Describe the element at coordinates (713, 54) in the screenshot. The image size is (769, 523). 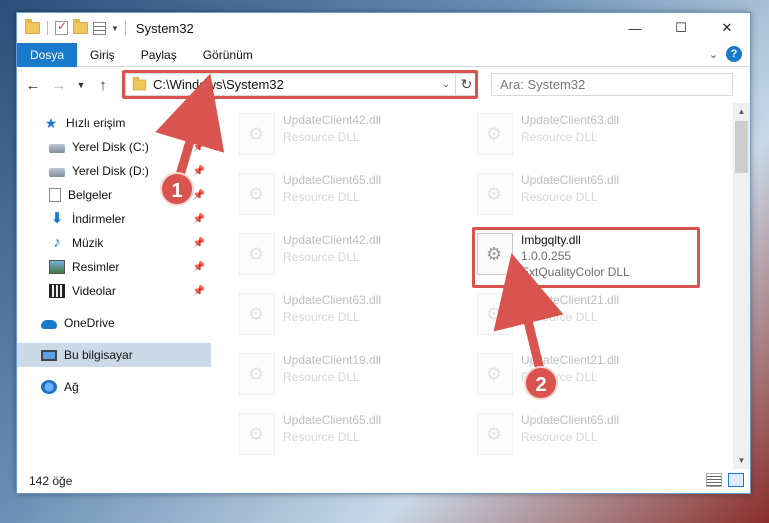
I see `expand-ribbon-chevron-icon: ⌄` at that location.